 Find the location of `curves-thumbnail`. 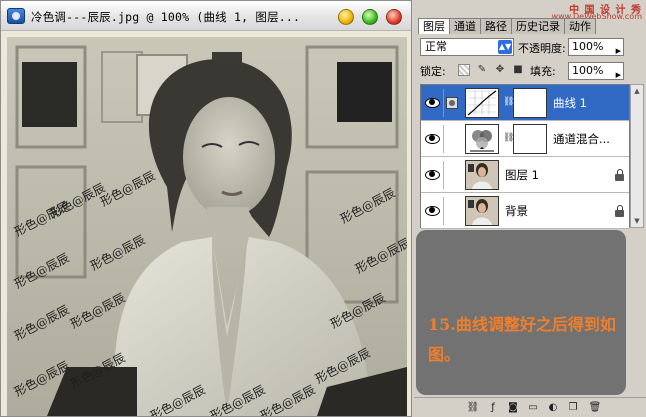

curves-thumbnail is located at coordinates (482, 103).